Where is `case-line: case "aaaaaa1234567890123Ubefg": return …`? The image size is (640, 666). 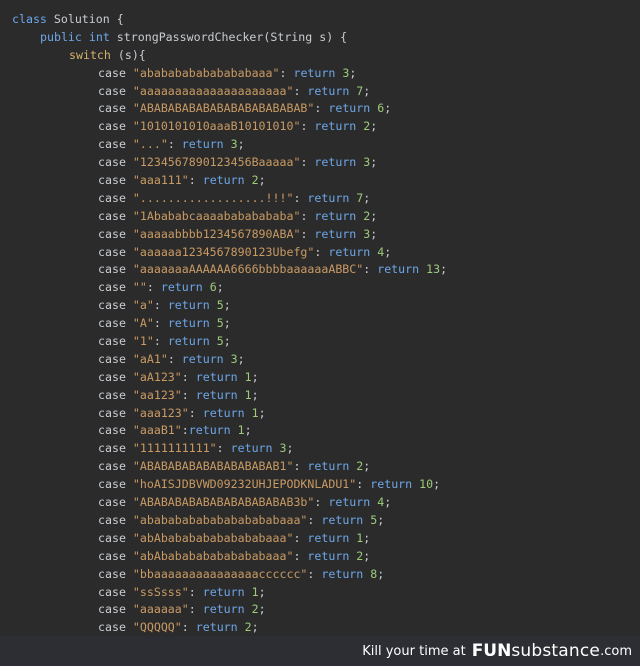
case-line: case "aaaaaa1234567890123Ubefg": return … is located at coordinates (245, 251).